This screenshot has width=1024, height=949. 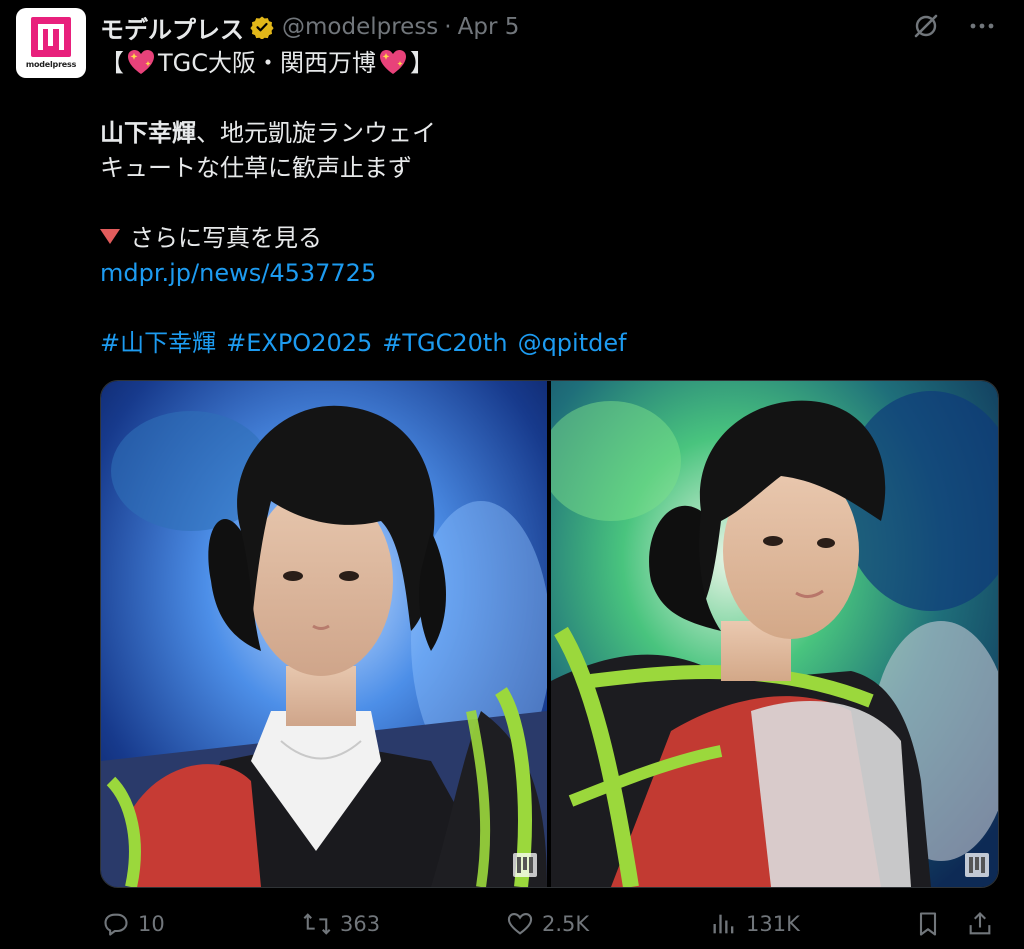 I want to click on tweet-line-2: 山下幸輝、地元凱旋ランウェイ, so click(x=550, y=133).